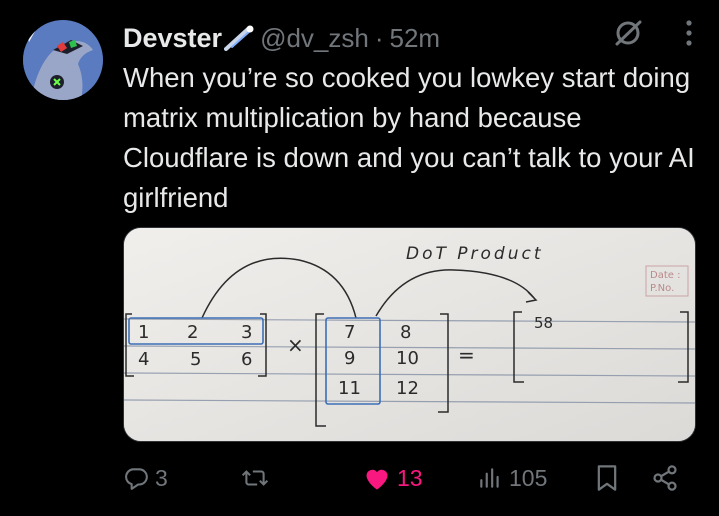 The height and width of the screenshot is (516, 719). I want to click on stamp-page: P.No., so click(662, 288).